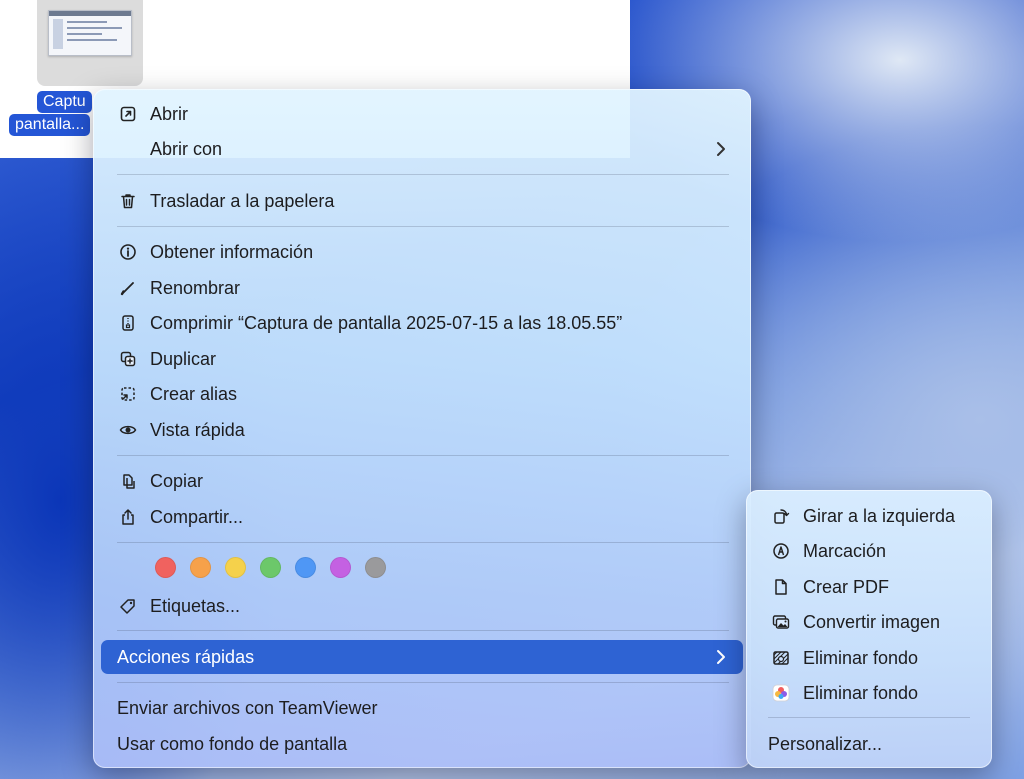  What do you see at coordinates (169, 113) in the screenshot?
I see `menu-item-label: Abrir` at bounding box center [169, 113].